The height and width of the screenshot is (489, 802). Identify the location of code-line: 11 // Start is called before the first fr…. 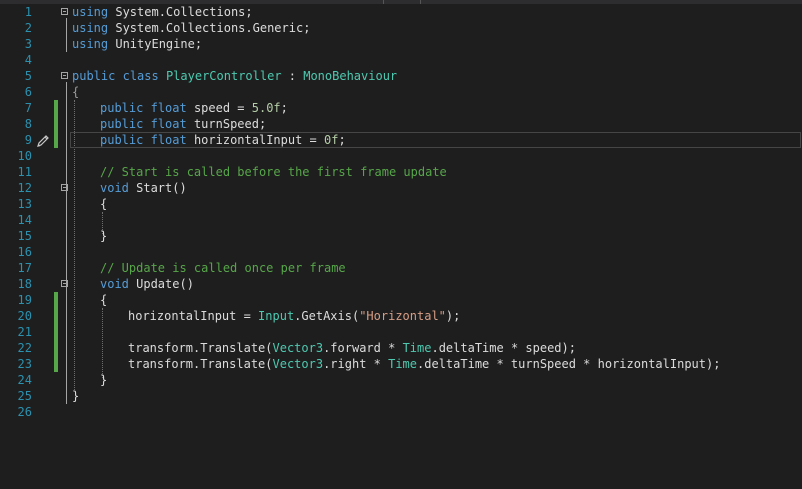
(401, 172).